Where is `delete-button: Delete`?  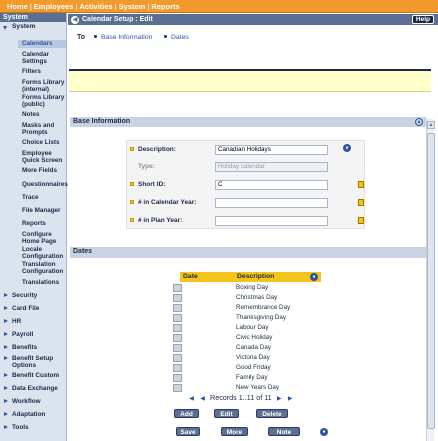
delete-button: Delete is located at coordinates (272, 413).